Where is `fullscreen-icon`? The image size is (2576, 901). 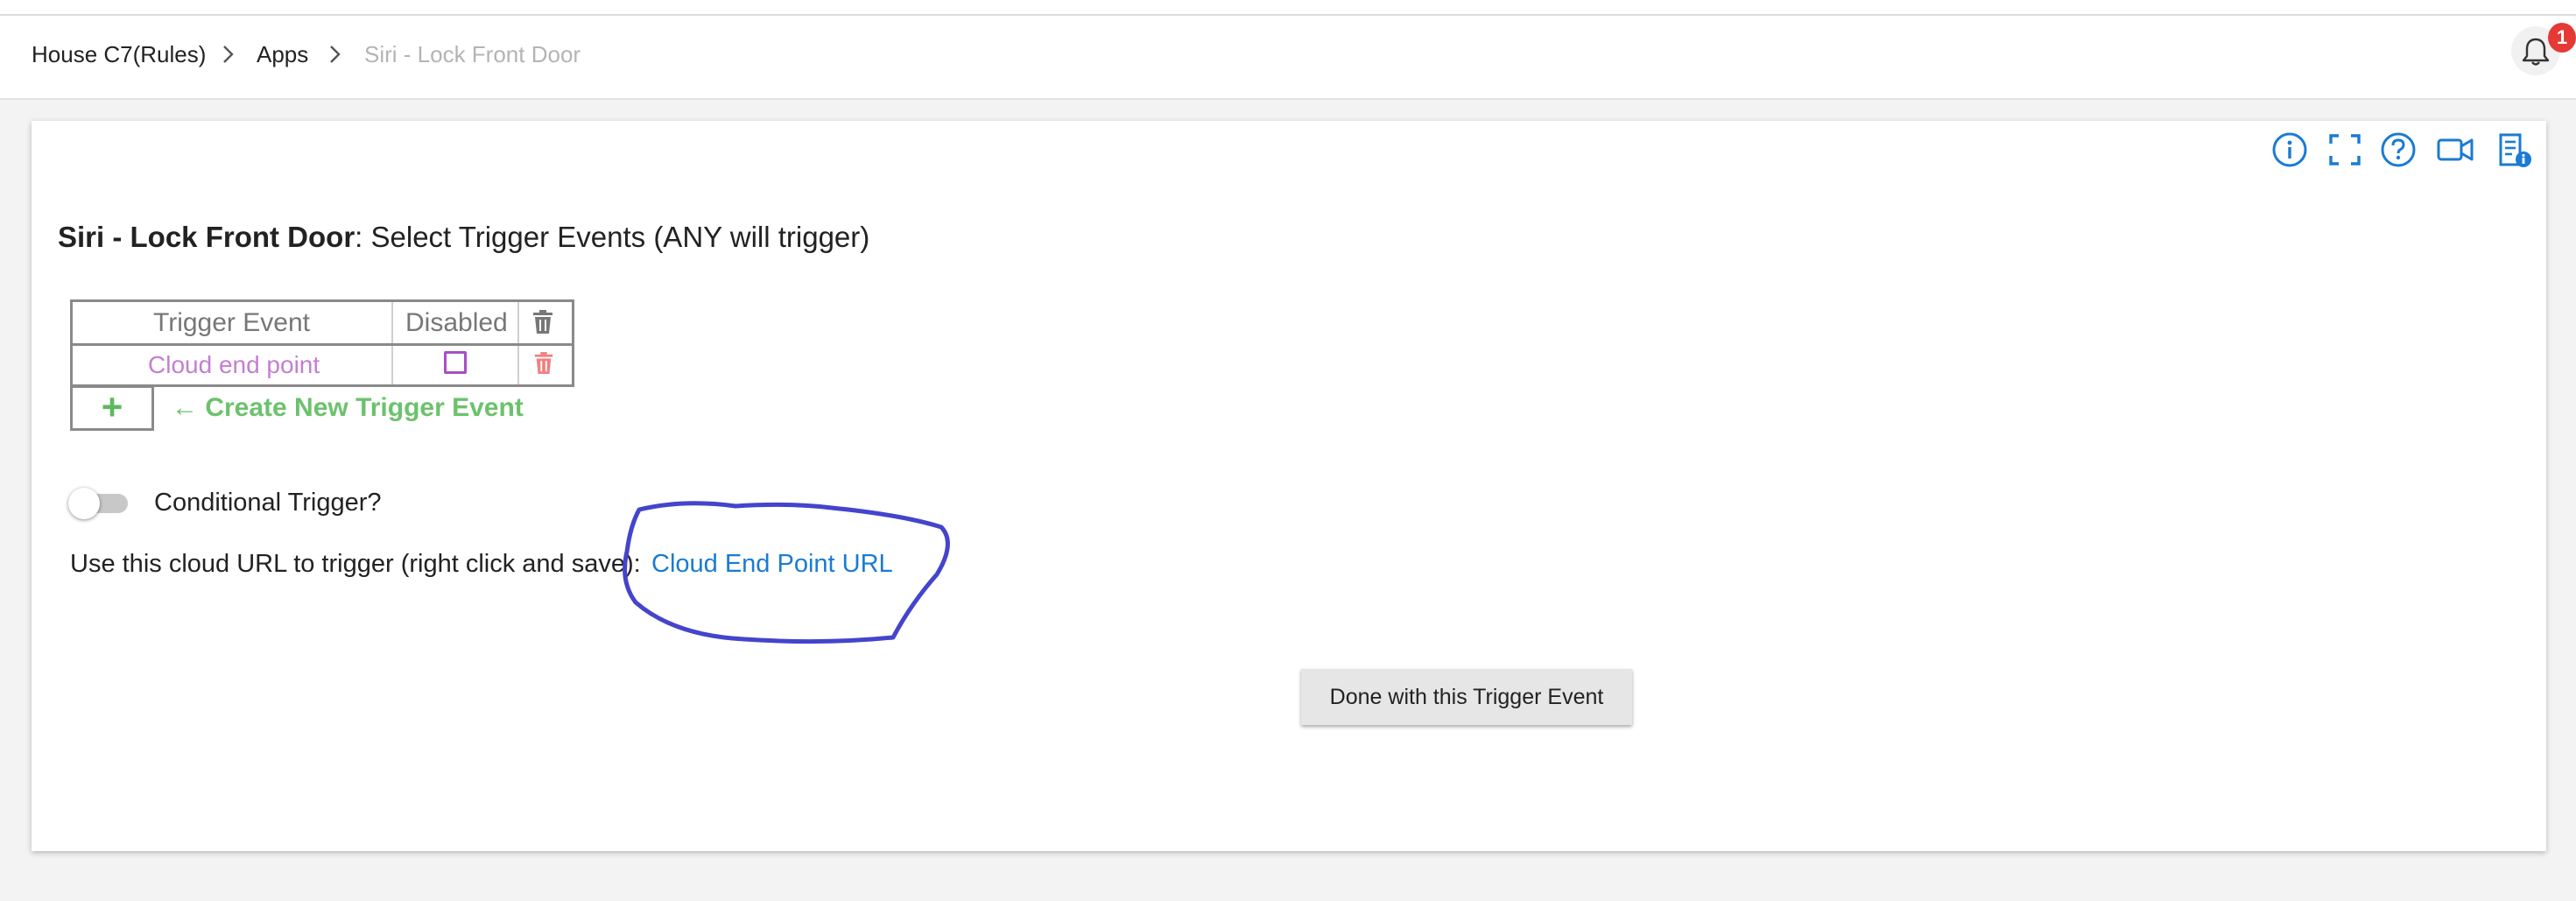
fullscreen-icon is located at coordinates (2345, 150).